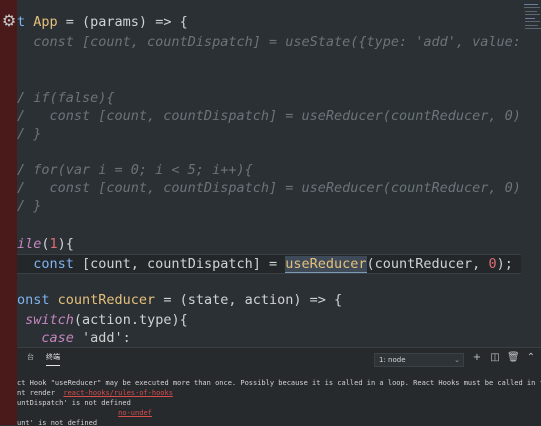 The image size is (541, 426). What do you see at coordinates (9, 21) in the screenshot?
I see `gear-icon: ⚙` at bounding box center [9, 21].